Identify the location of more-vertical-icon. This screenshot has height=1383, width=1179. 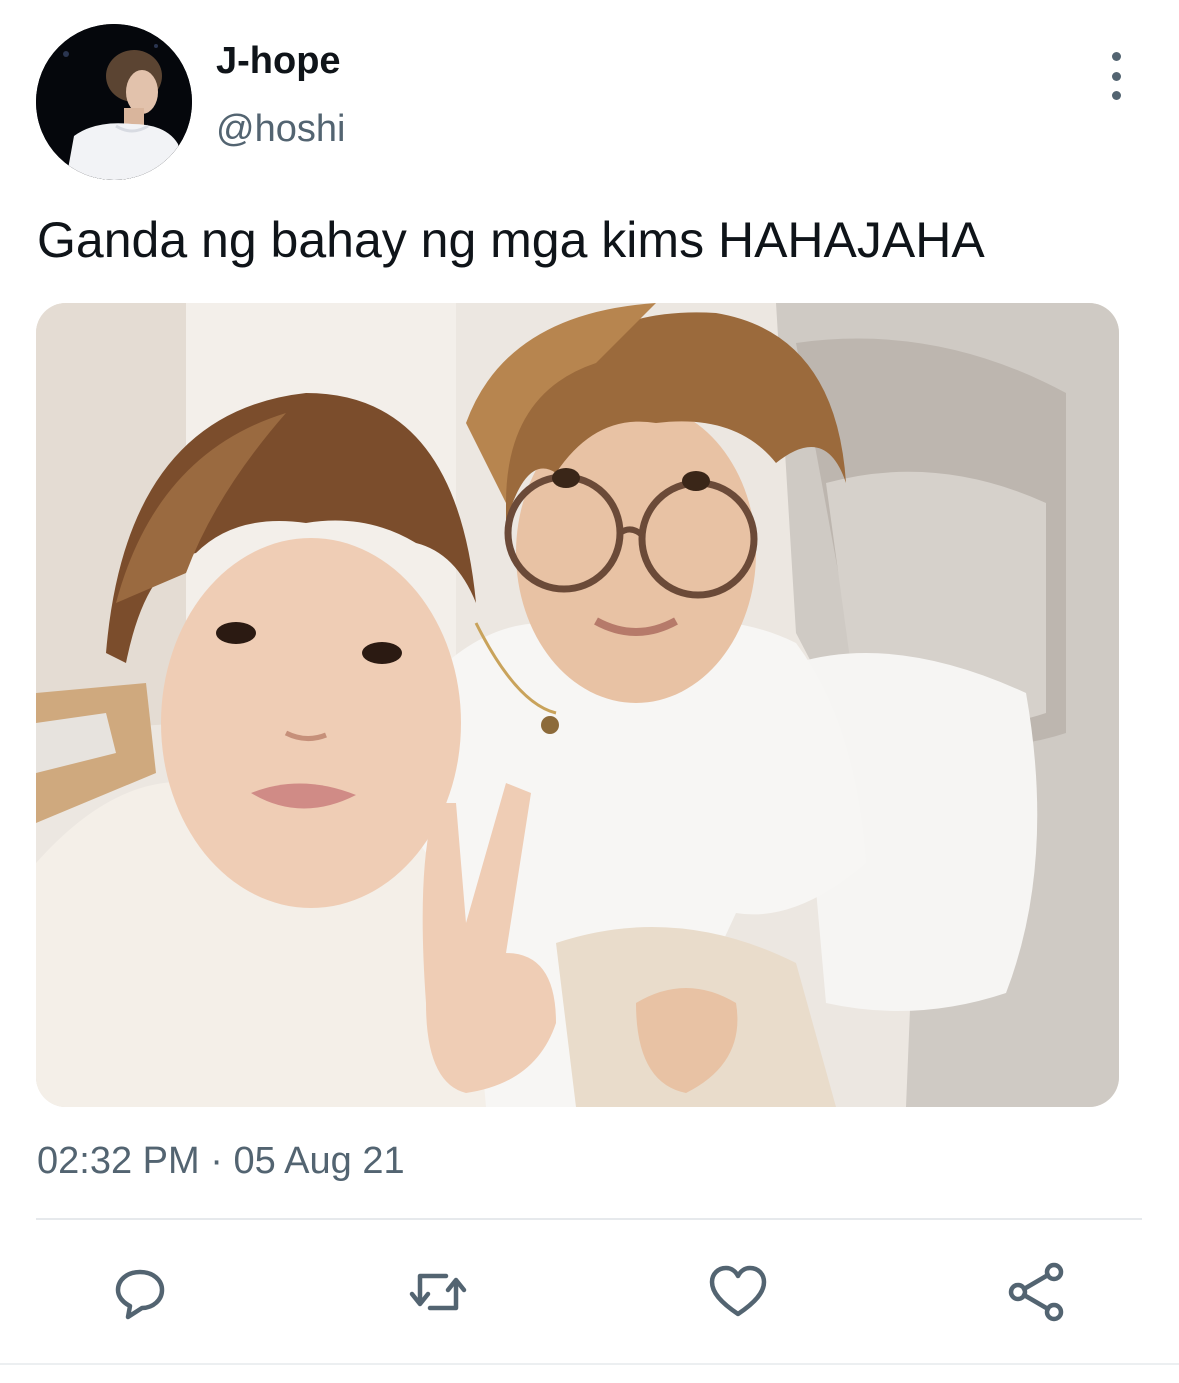
(1116, 56).